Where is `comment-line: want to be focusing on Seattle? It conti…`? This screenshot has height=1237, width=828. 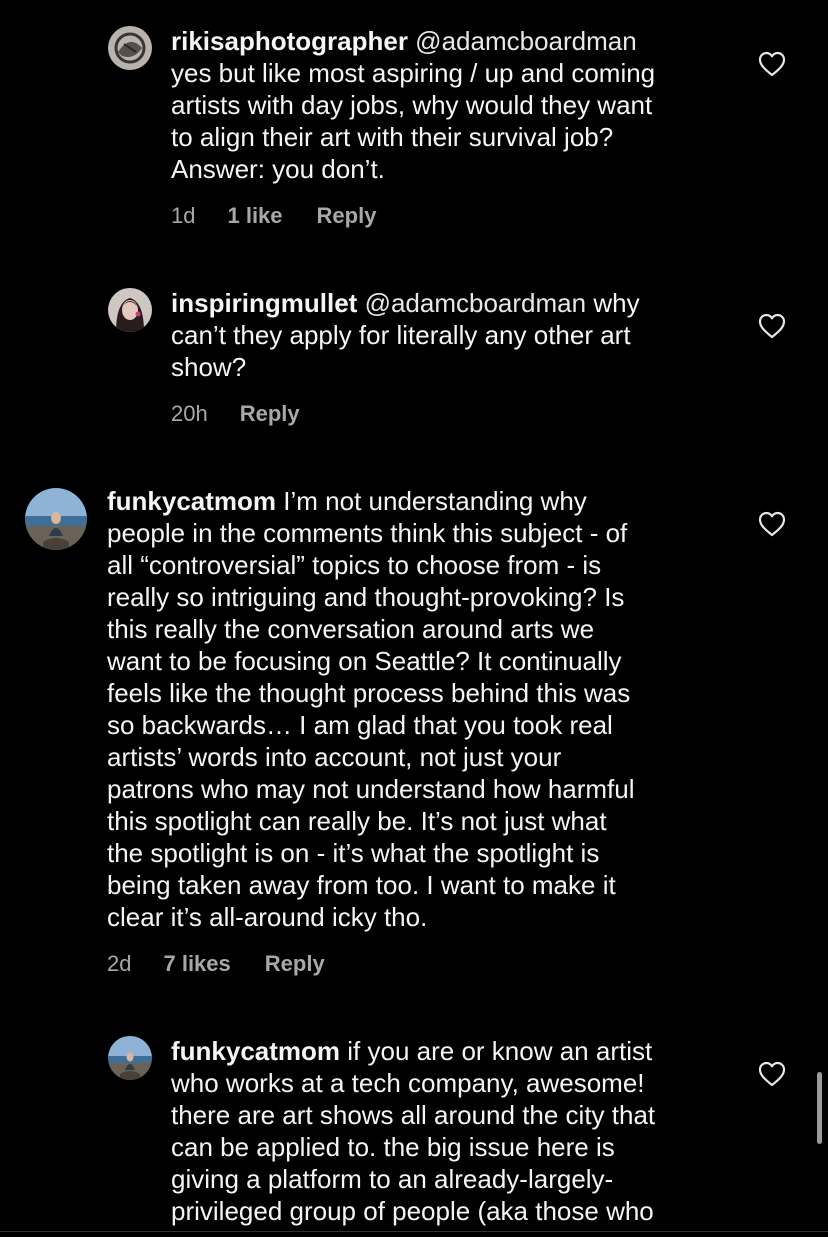
comment-line: want to be focusing on Seattle? It conti… is located at coordinates (364, 661).